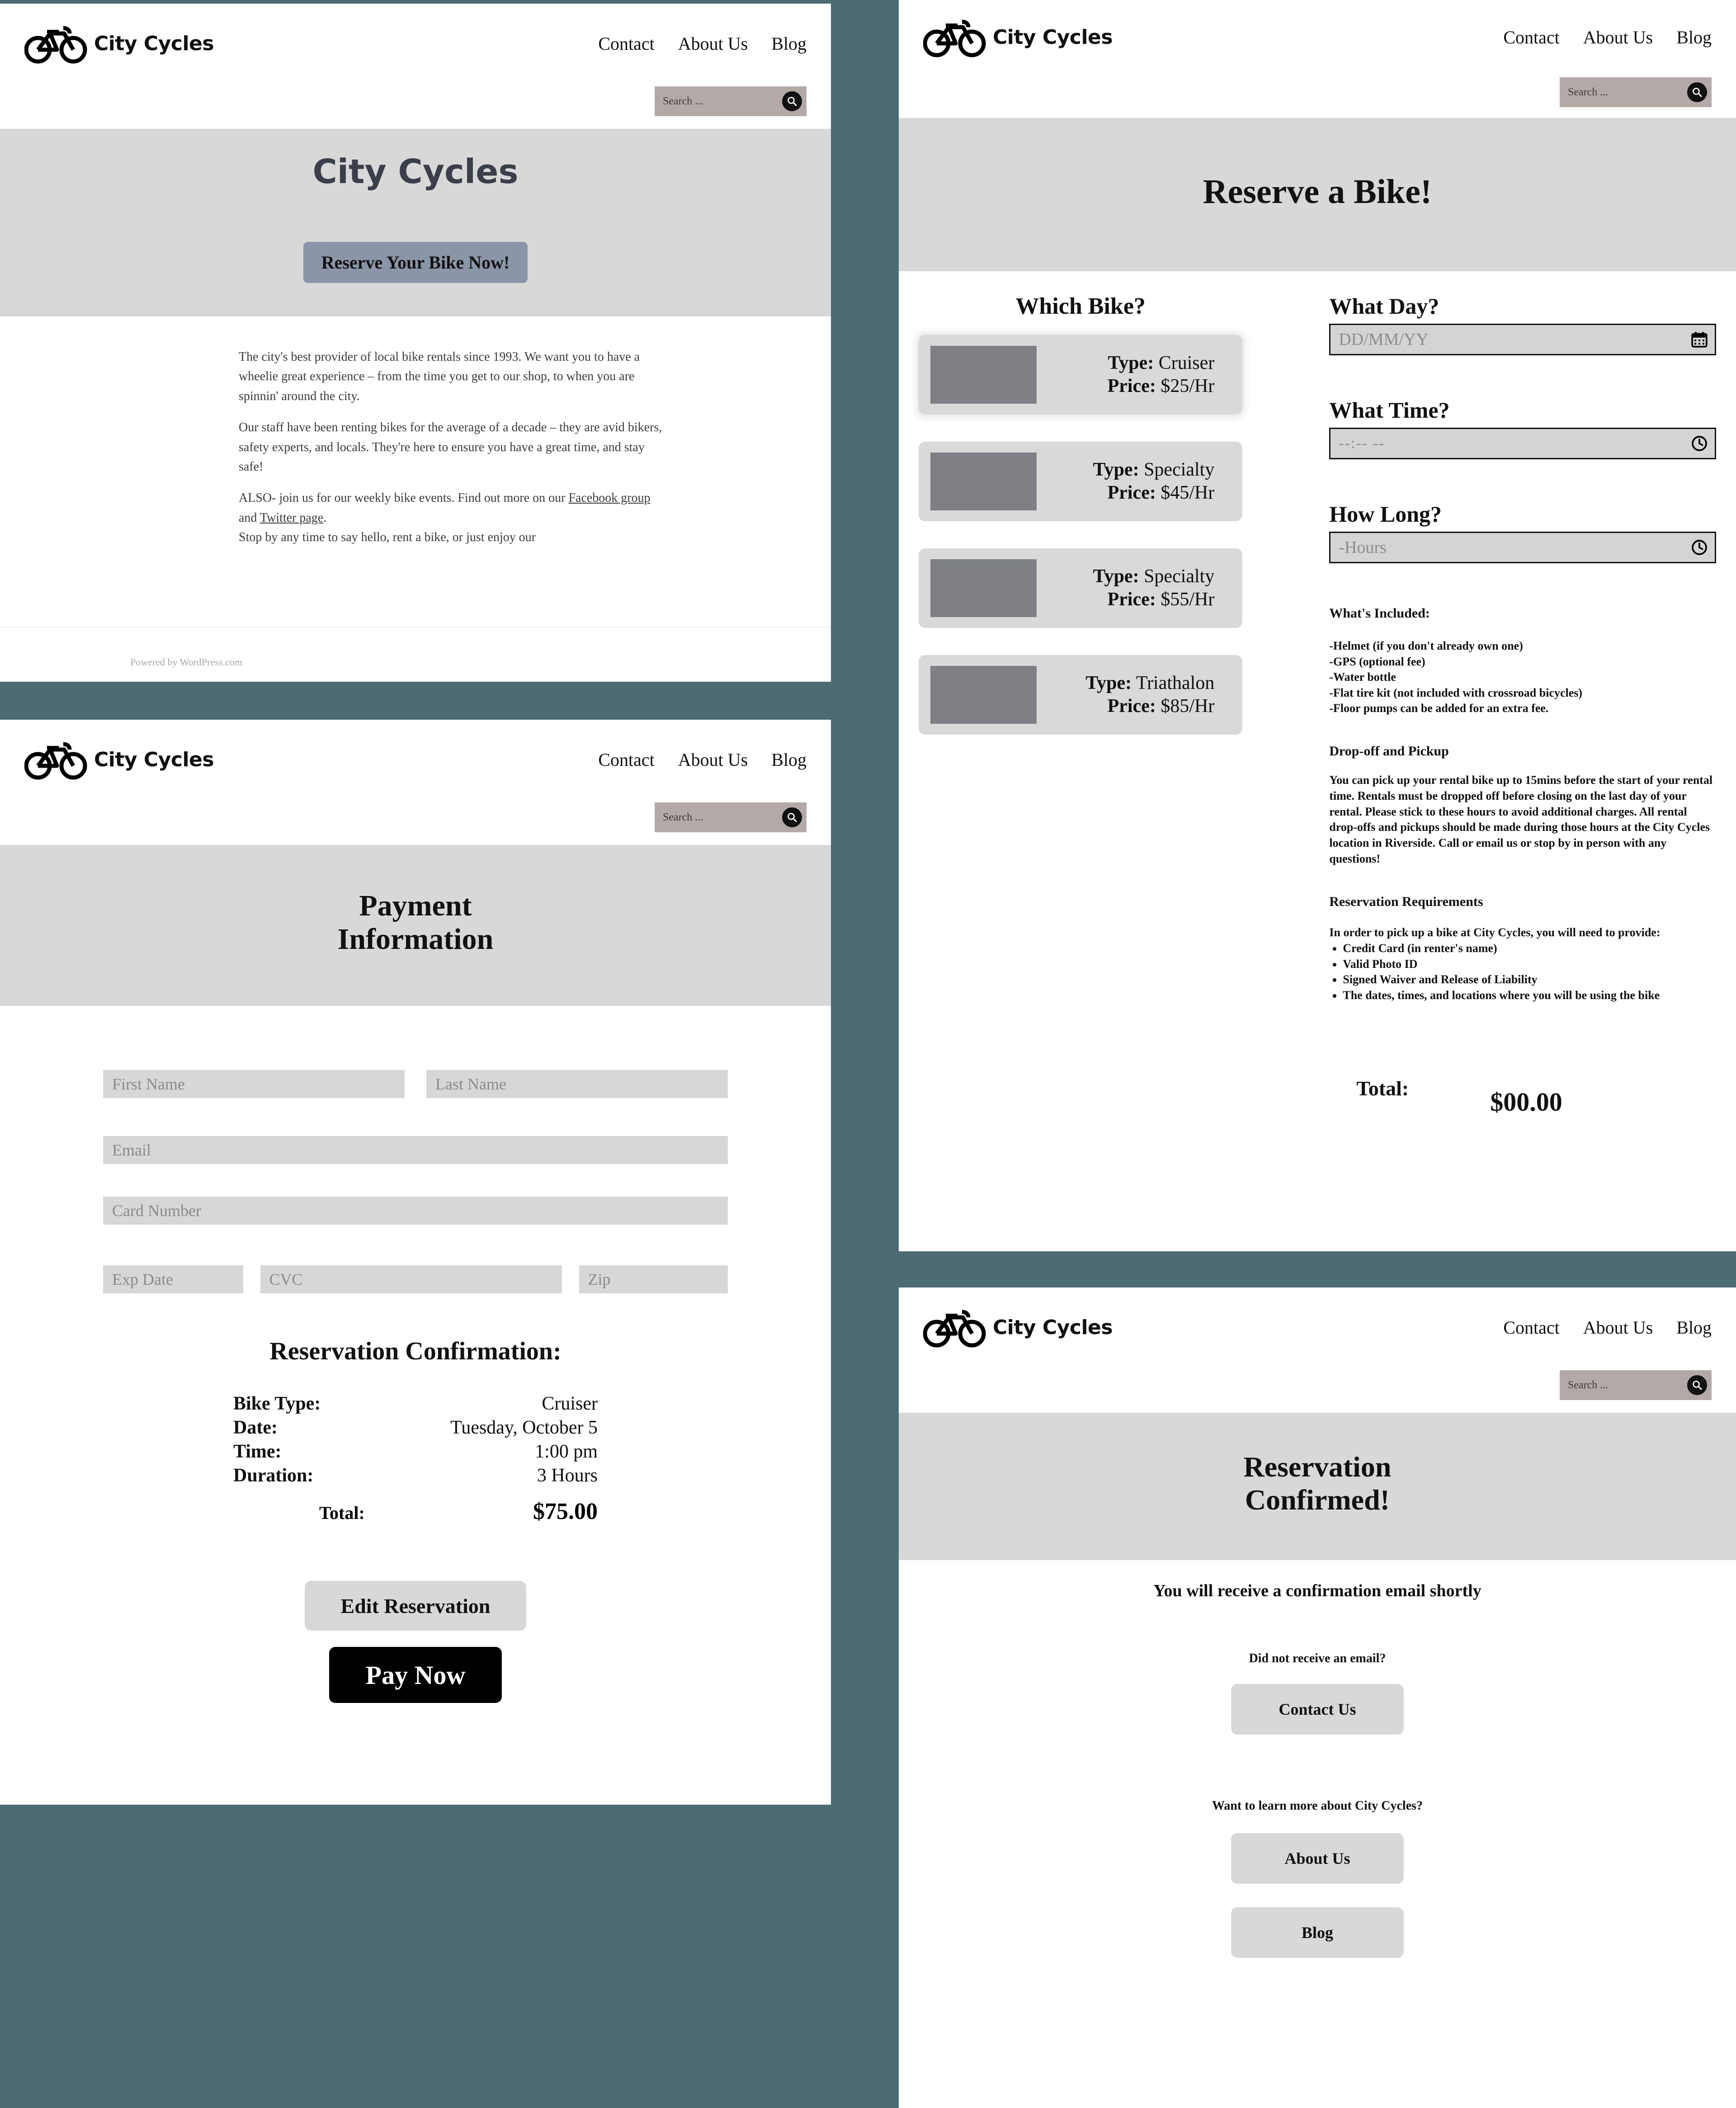  Describe the element at coordinates (1318, 194) in the screenshot. I see `reserve-hero-band: Reserve a Bike!` at that location.